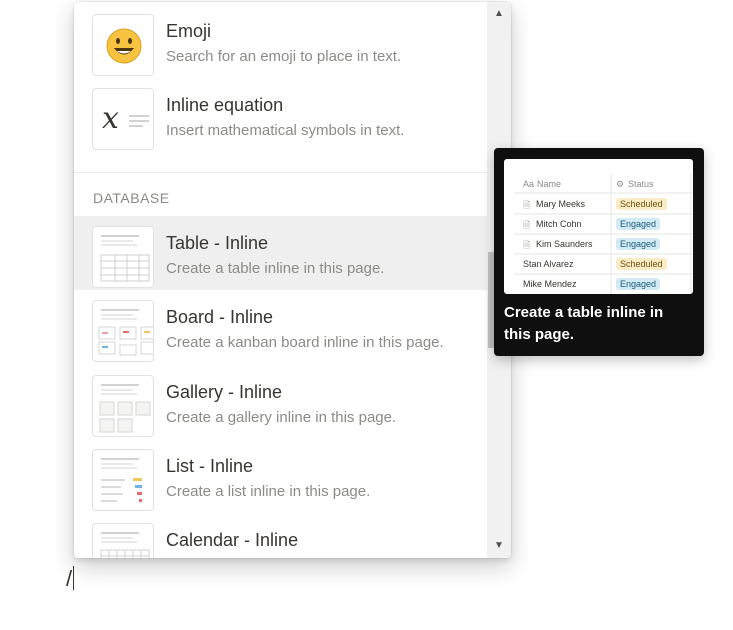 Image resolution: width=733 pixels, height=630 pixels. What do you see at coordinates (220, 317) in the screenshot?
I see `menu-item-title: Board - Inline` at bounding box center [220, 317].